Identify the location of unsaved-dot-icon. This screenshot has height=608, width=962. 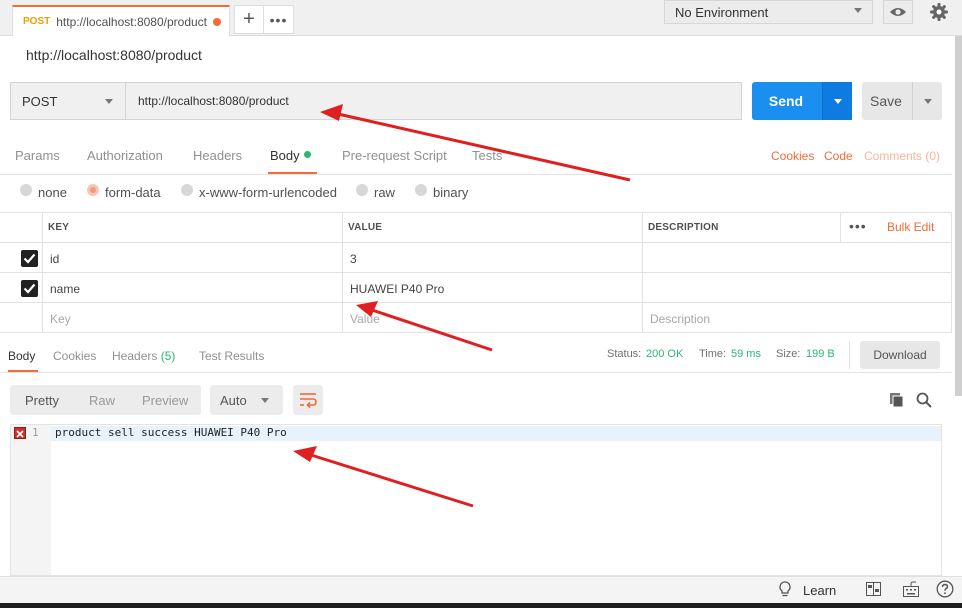
(217, 22).